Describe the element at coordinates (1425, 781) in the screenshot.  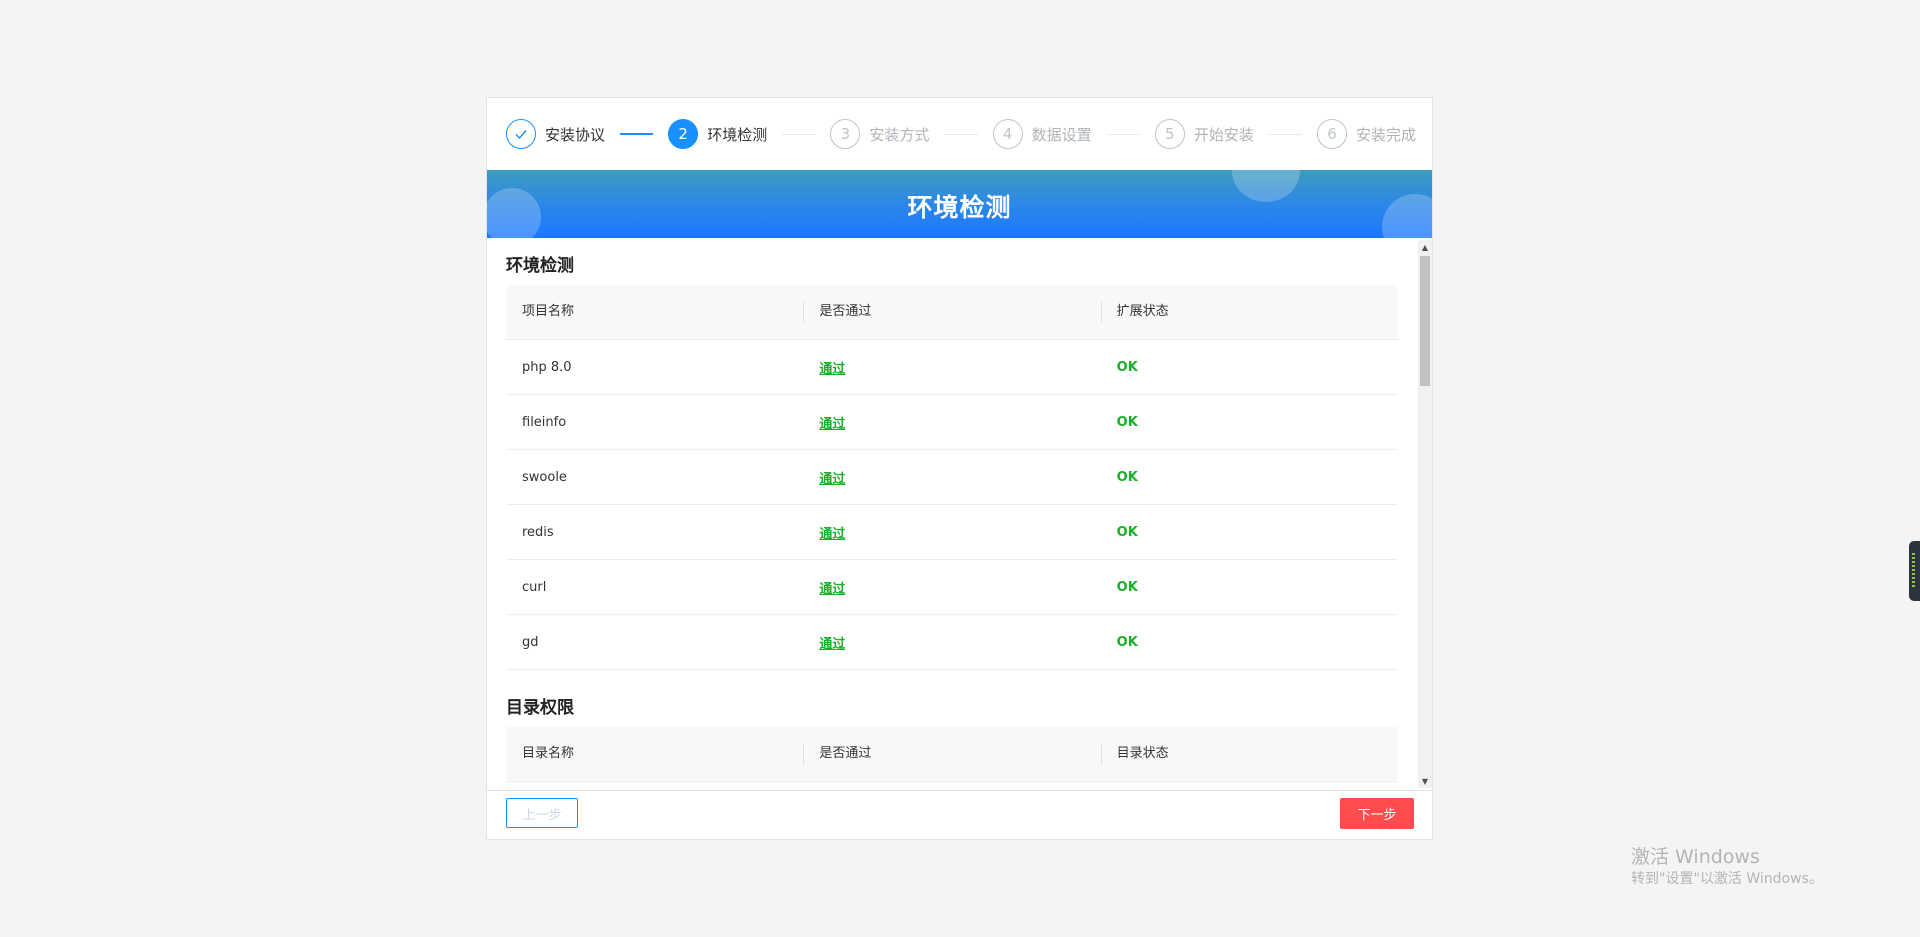
I see `scroll-down-icon: ▼` at that location.